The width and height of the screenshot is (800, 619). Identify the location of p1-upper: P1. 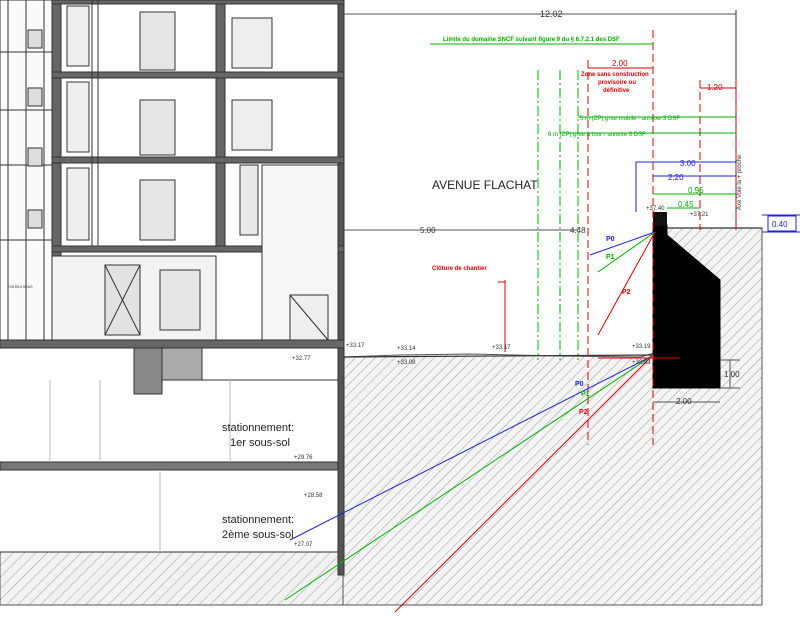
(610, 257).